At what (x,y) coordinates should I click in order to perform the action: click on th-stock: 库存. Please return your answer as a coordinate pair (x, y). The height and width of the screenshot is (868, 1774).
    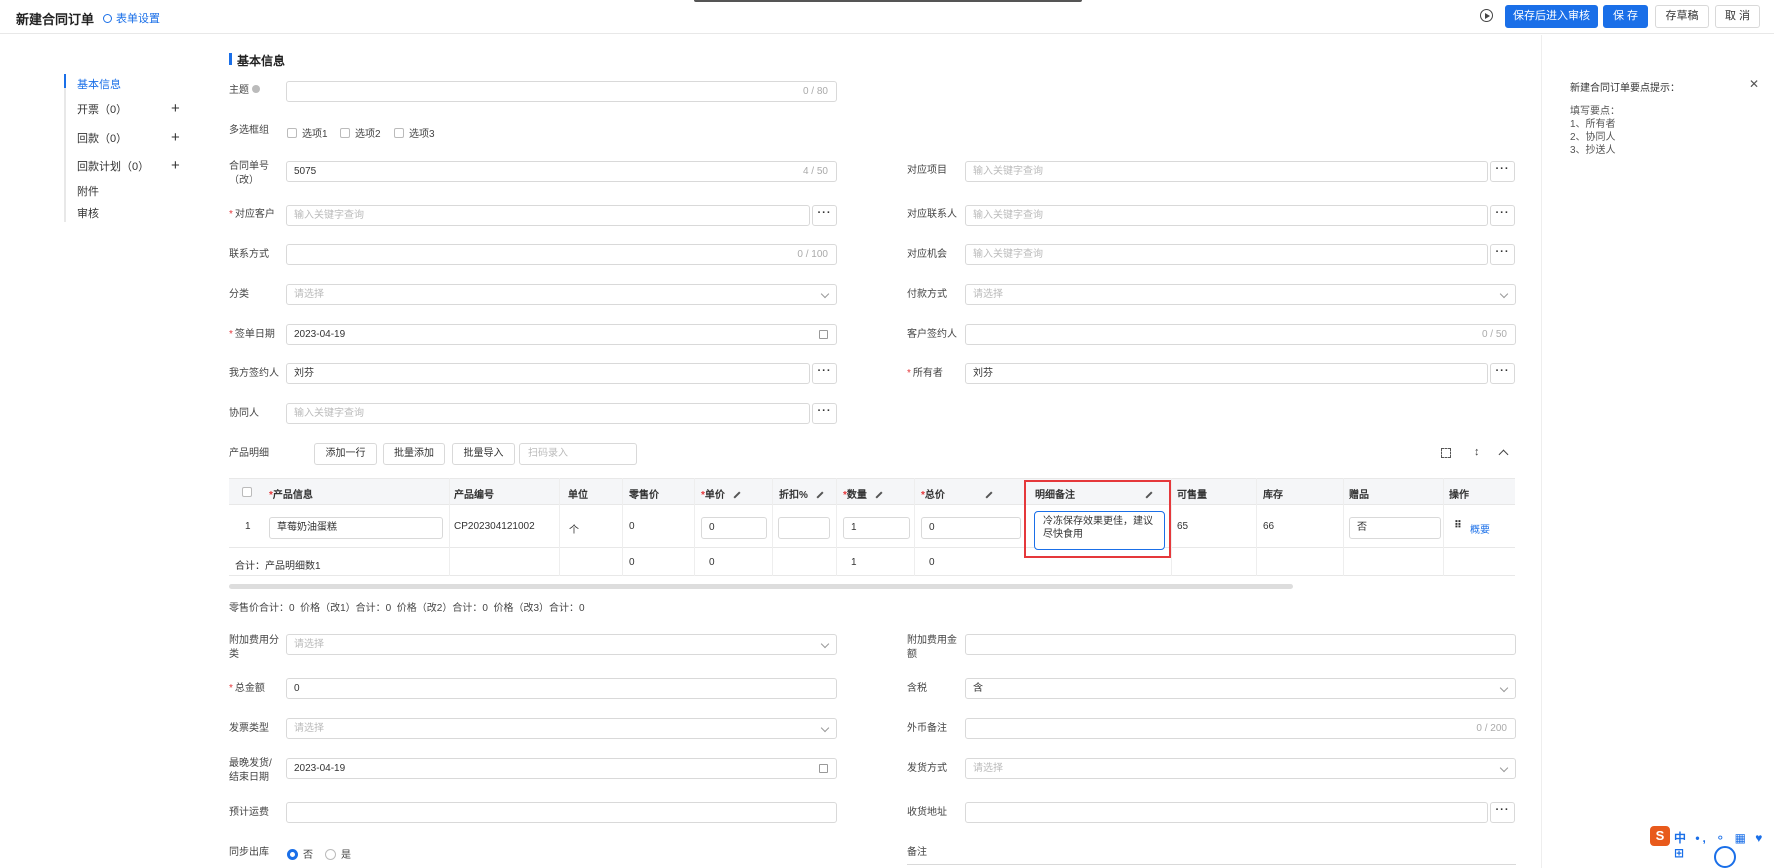
    Looking at the image, I should click on (1273, 495).